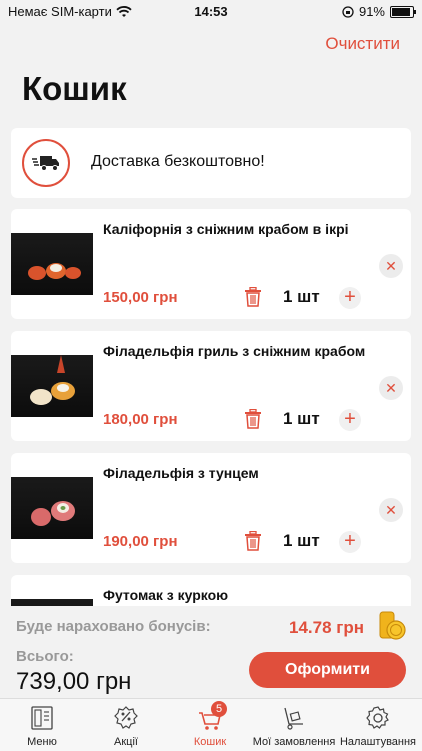 Image resolution: width=422 pixels, height=751 pixels. I want to click on clear-cart-button: Очистити, so click(362, 44).